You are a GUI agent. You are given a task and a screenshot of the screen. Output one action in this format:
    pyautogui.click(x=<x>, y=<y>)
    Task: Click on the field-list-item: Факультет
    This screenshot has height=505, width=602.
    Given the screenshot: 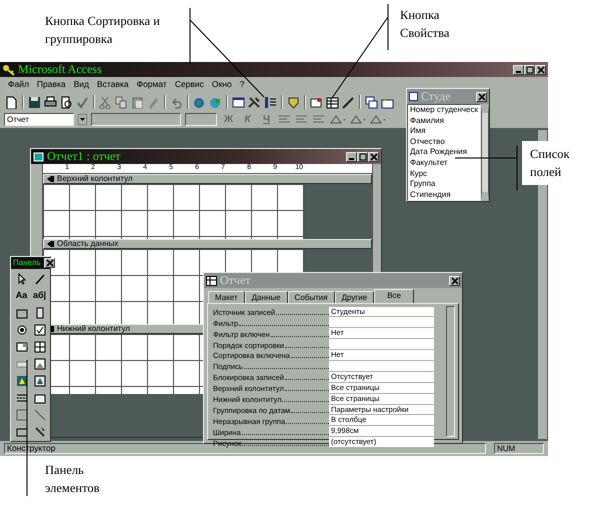 What is the action you would take?
    pyautogui.click(x=444, y=163)
    